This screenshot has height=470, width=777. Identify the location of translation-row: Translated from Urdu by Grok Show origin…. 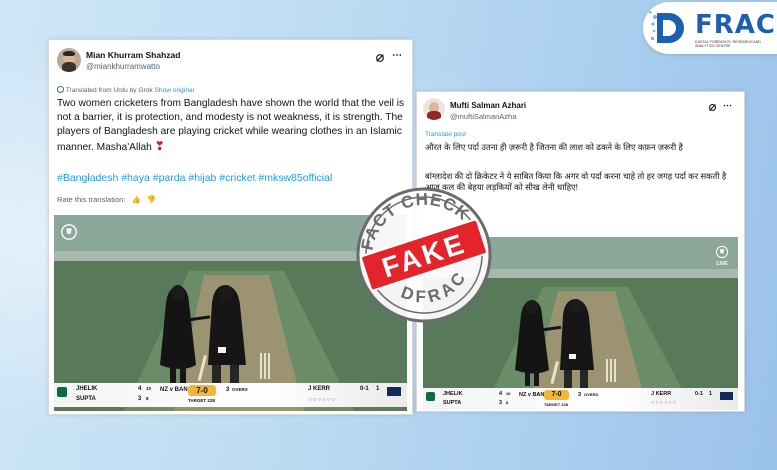
(125, 90).